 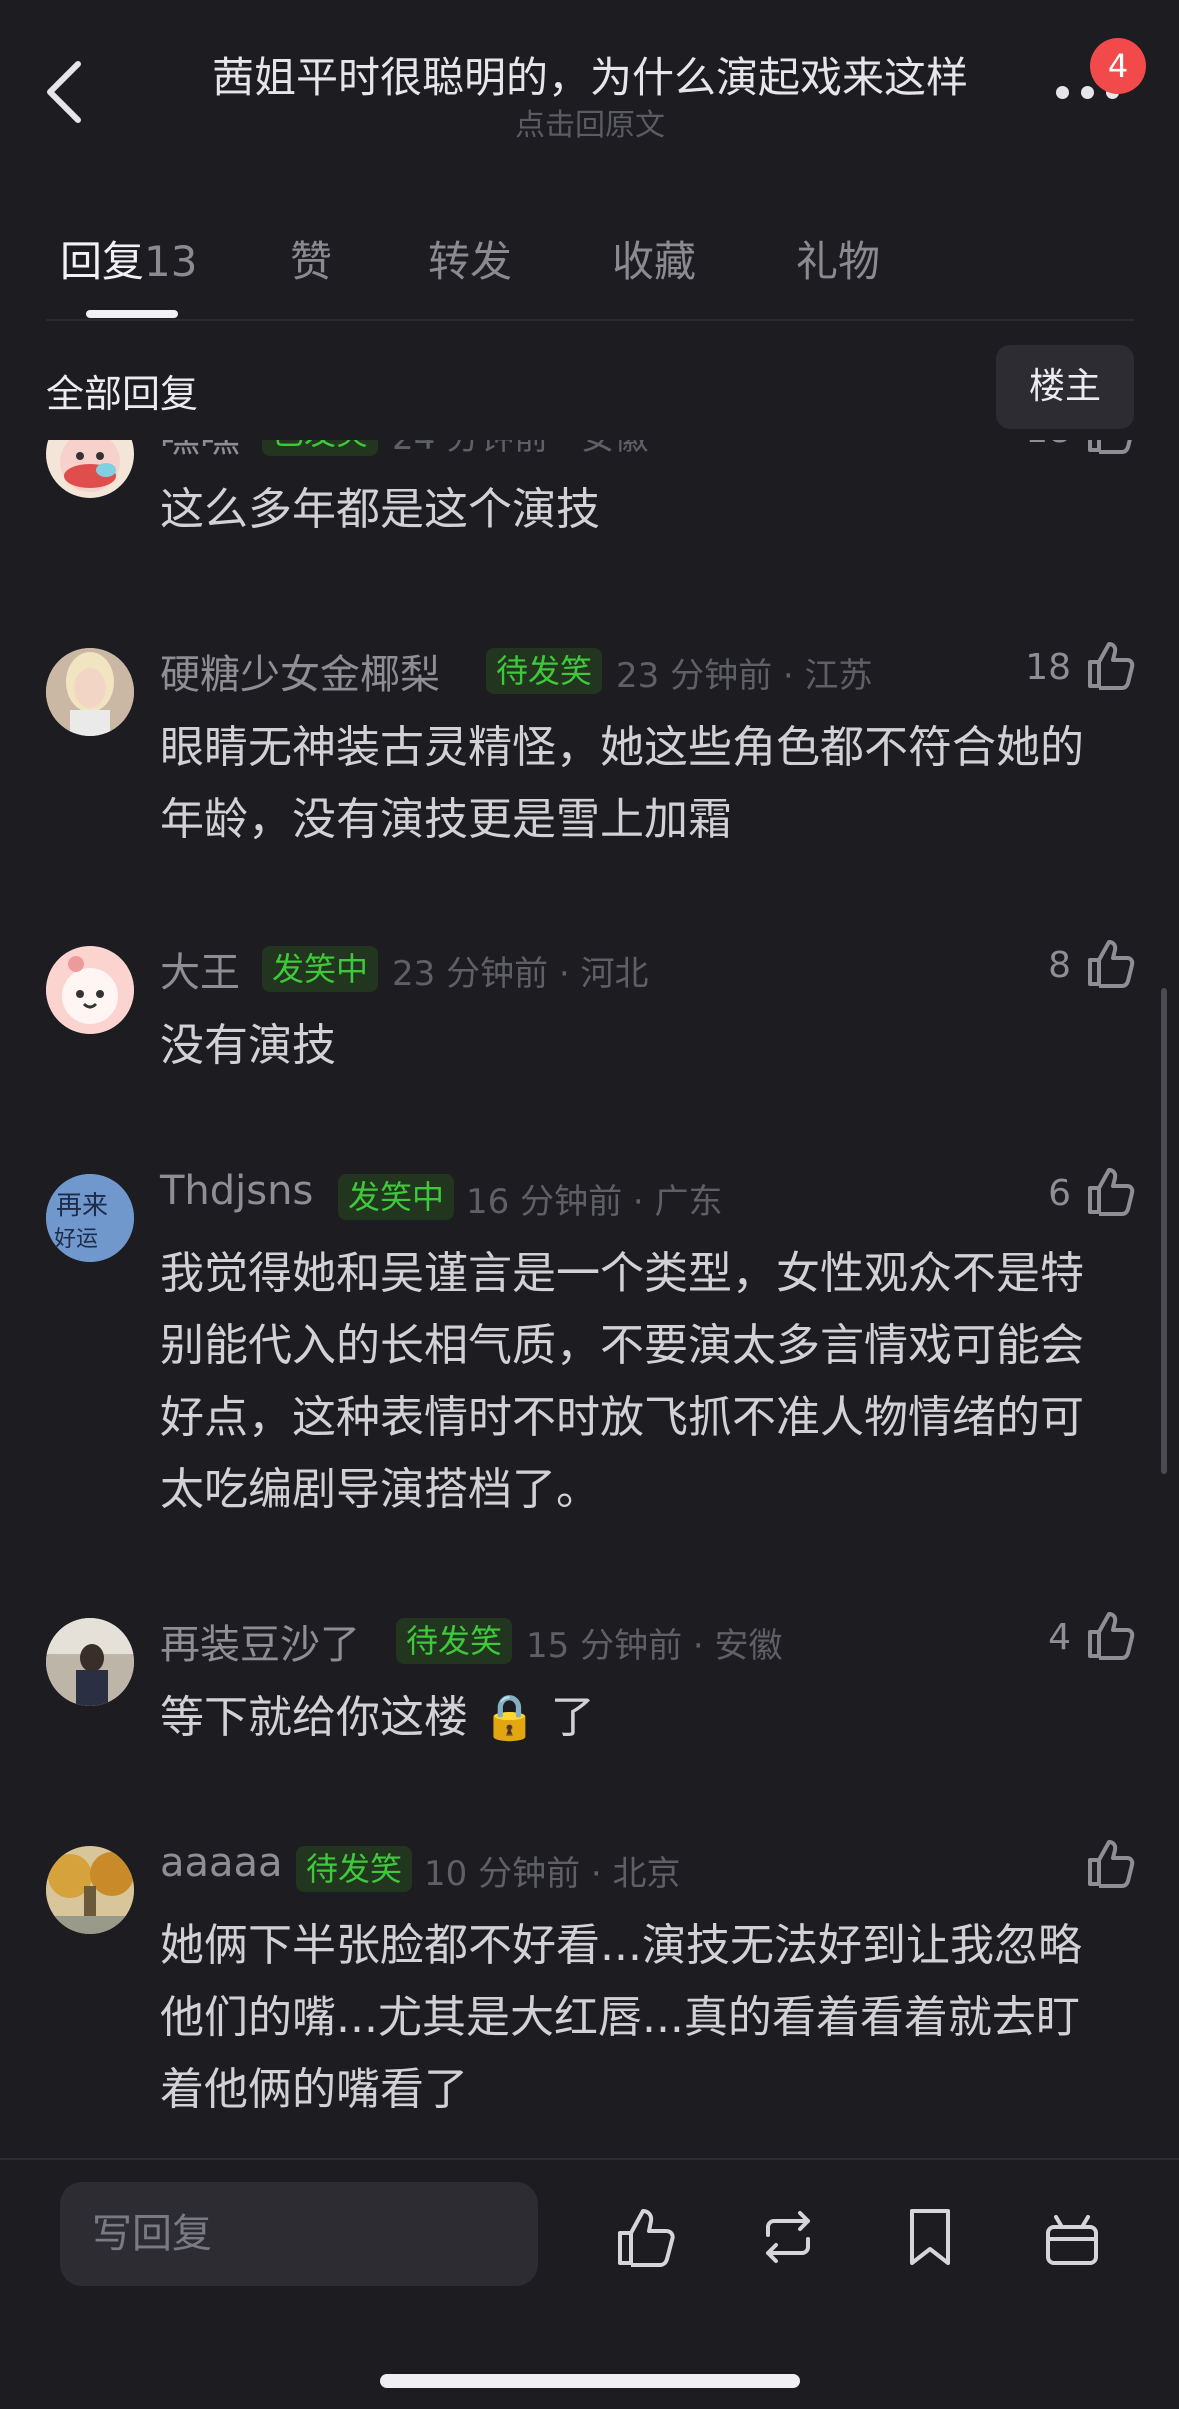 What do you see at coordinates (1059, 965) in the screenshot?
I see `like-count: 8` at bounding box center [1059, 965].